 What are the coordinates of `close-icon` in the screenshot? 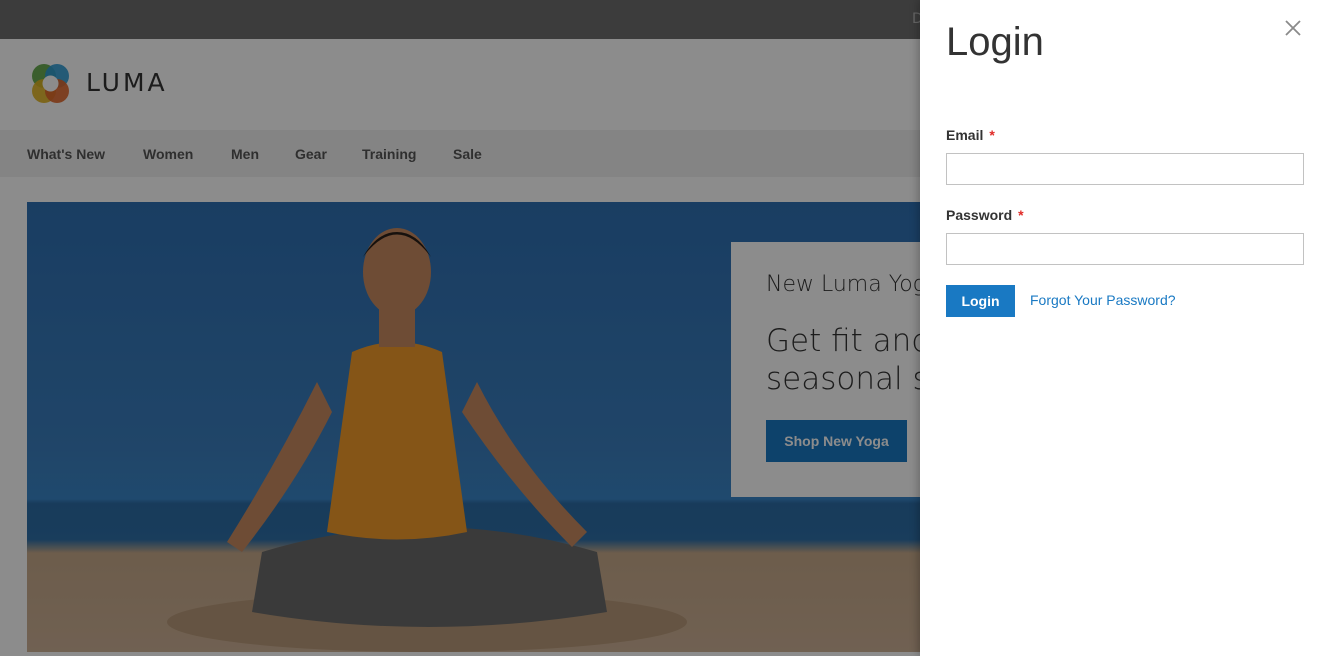 It's located at (1293, 28).